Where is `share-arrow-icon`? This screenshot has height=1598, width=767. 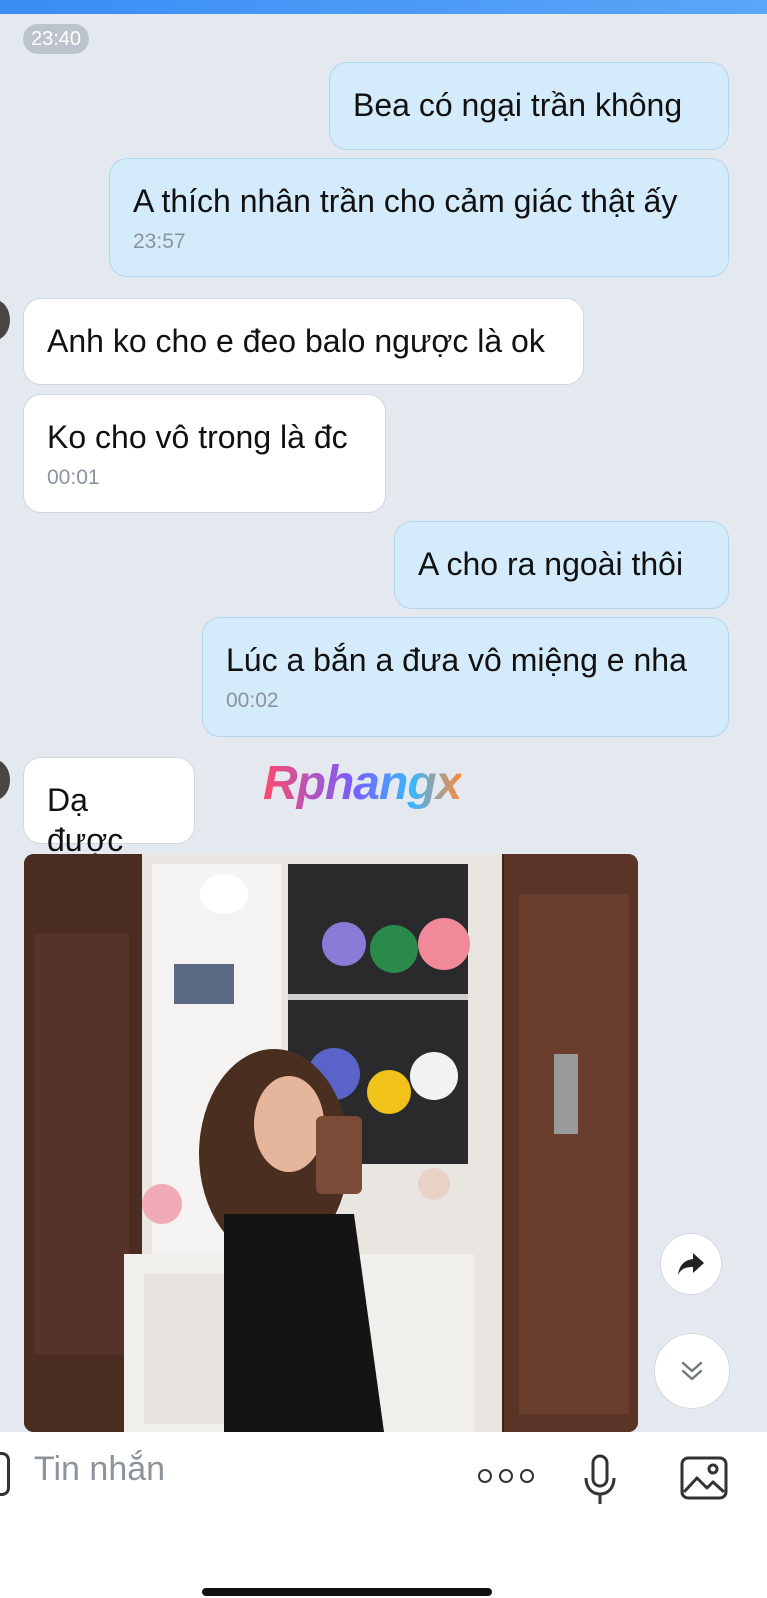
share-arrow-icon is located at coordinates (691, 1264).